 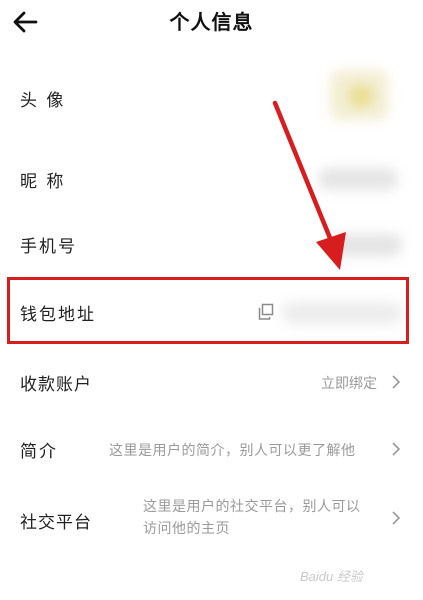 What do you see at coordinates (331, 576) in the screenshot?
I see `watermark: Baidu 经验` at bounding box center [331, 576].